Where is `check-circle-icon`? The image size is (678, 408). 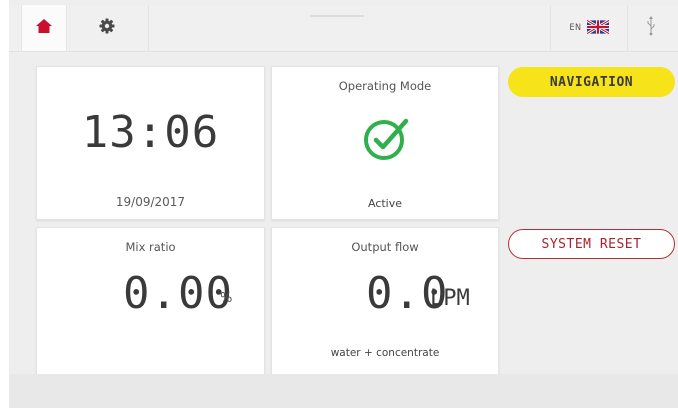 check-circle-icon is located at coordinates (386, 140).